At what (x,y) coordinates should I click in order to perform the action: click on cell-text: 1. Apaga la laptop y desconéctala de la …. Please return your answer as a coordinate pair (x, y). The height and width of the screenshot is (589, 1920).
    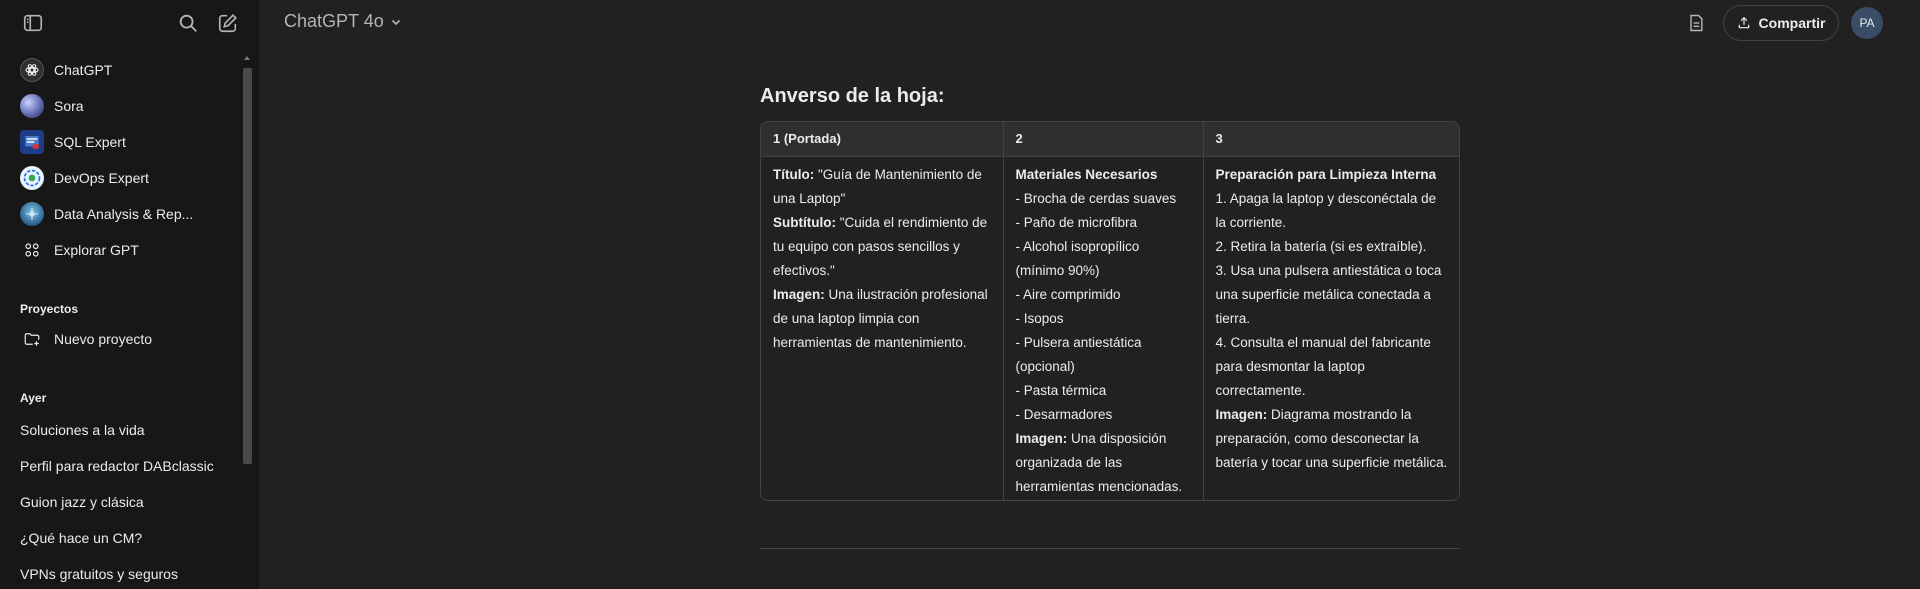
    Looking at the image, I should click on (1326, 210).